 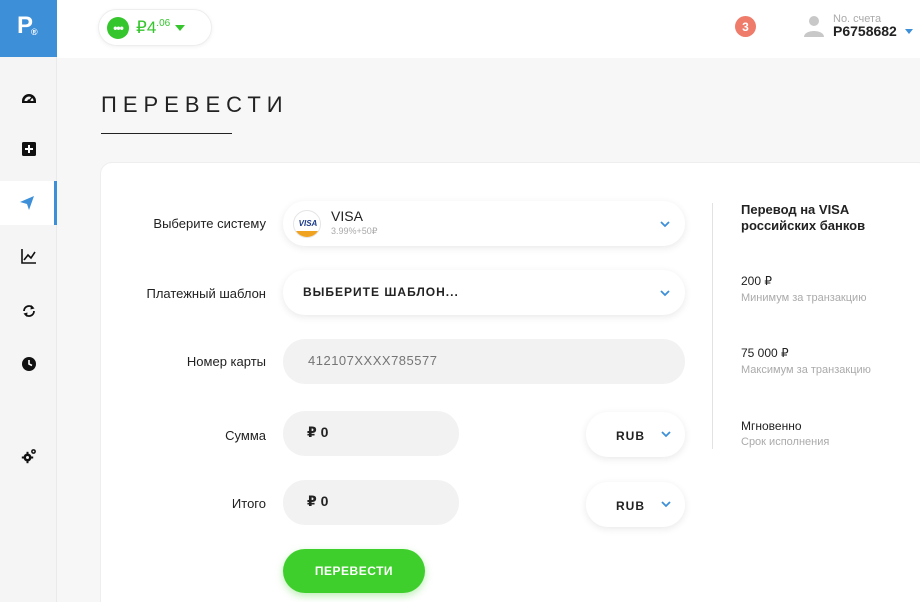 I want to click on balance-dropdown: ••• ₽4.06, so click(x=155, y=27).